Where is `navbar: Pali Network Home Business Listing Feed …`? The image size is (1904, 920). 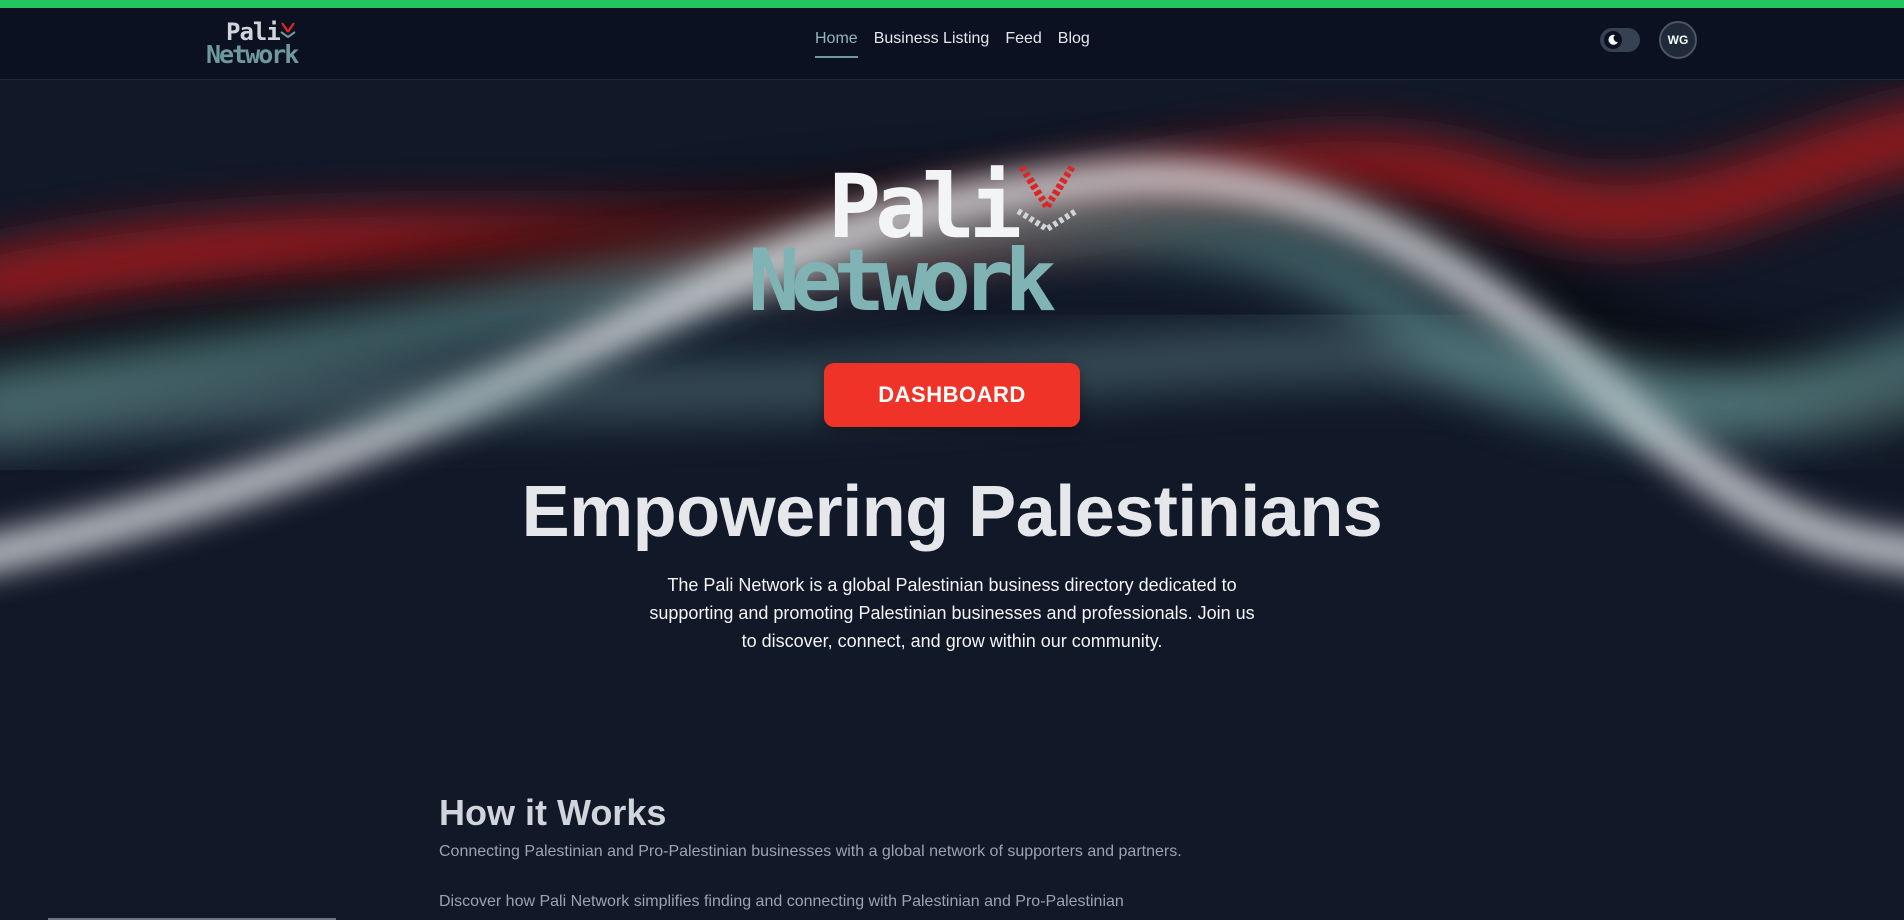
navbar: Pali Network Home Business Listing Feed … is located at coordinates (952, 44).